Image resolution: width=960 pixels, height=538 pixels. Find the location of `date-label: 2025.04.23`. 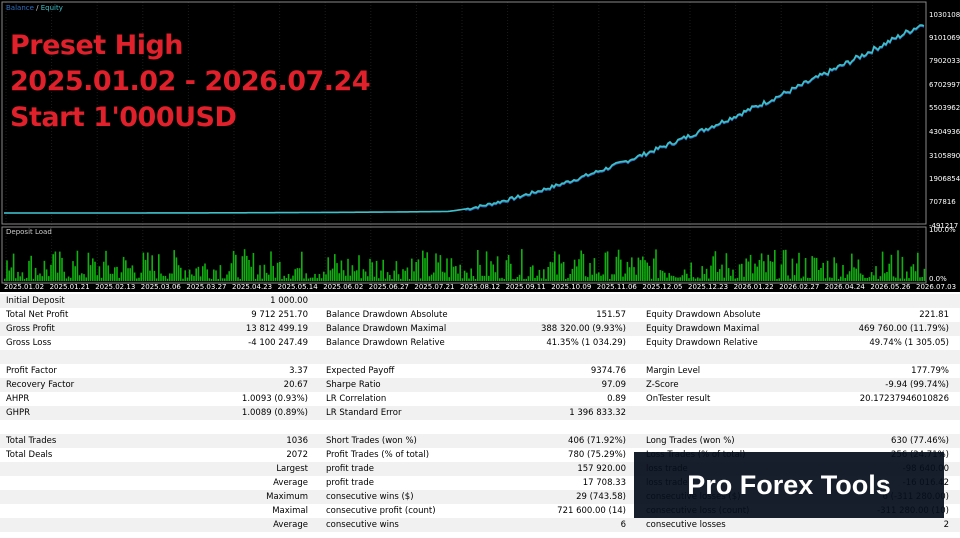

date-label: 2025.04.23 is located at coordinates (252, 287).